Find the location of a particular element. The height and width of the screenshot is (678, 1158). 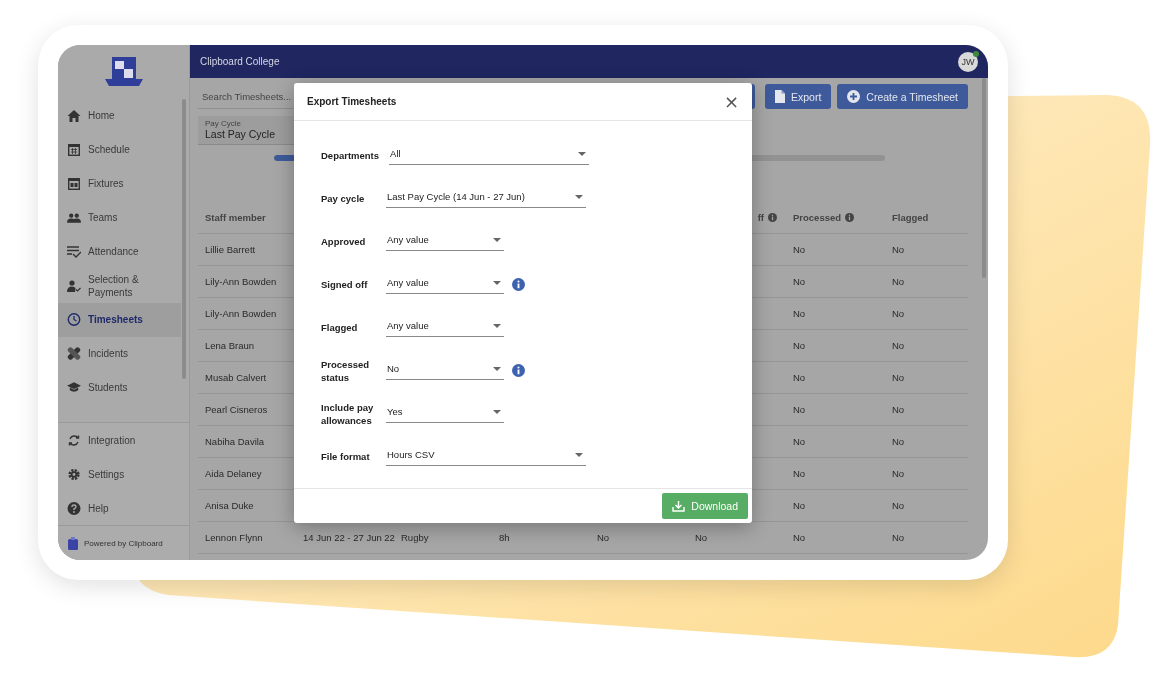

toolbar-button: Export is located at coordinates (798, 96).